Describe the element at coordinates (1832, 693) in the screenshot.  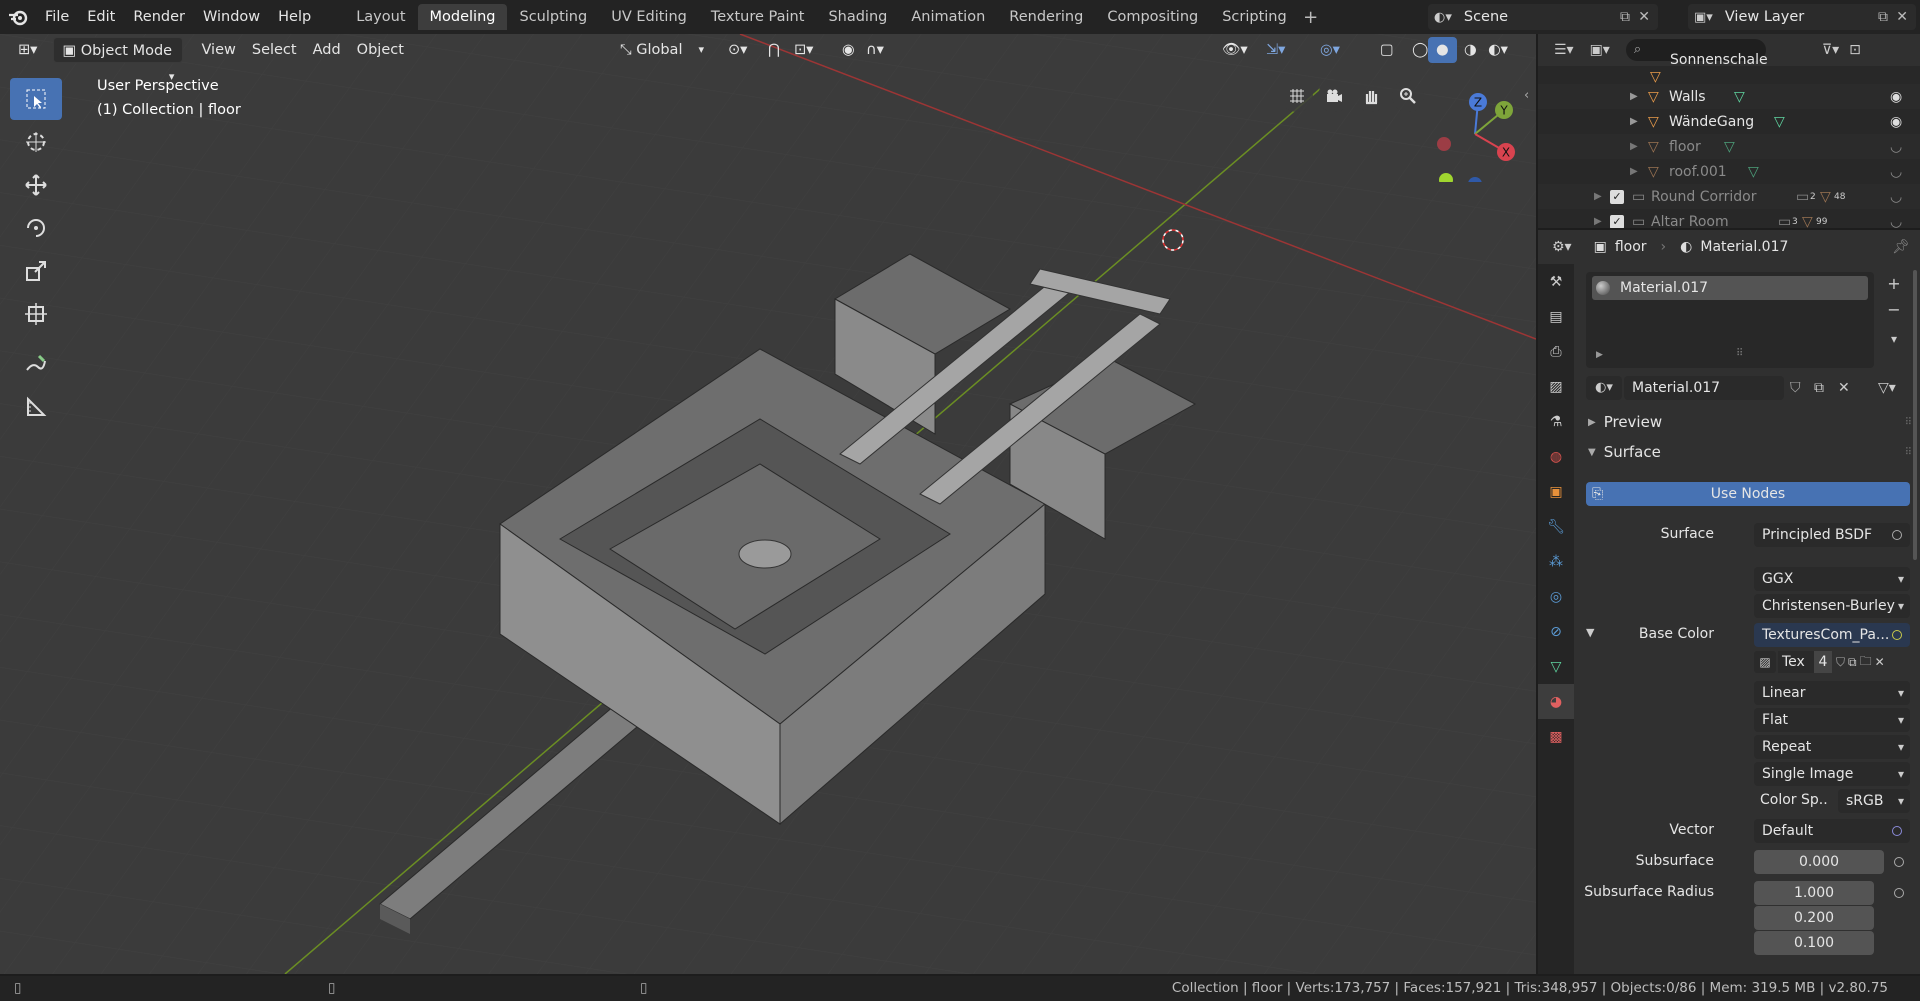
I see `interpolation-dropdown: Linear ▾` at that location.